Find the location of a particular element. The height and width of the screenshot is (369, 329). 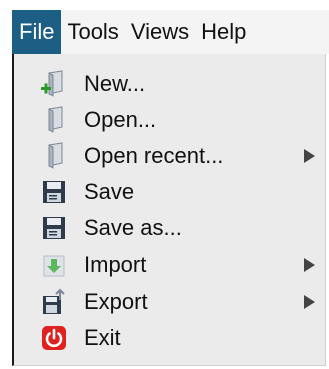

menu-item-label: Export is located at coordinates (116, 301).